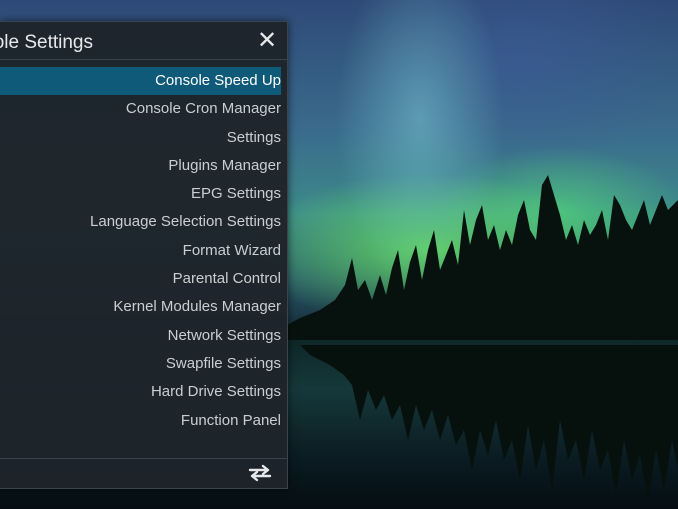 The width and height of the screenshot is (678, 509). Describe the element at coordinates (140, 138) in the screenshot. I see `list-item: Settings` at that location.